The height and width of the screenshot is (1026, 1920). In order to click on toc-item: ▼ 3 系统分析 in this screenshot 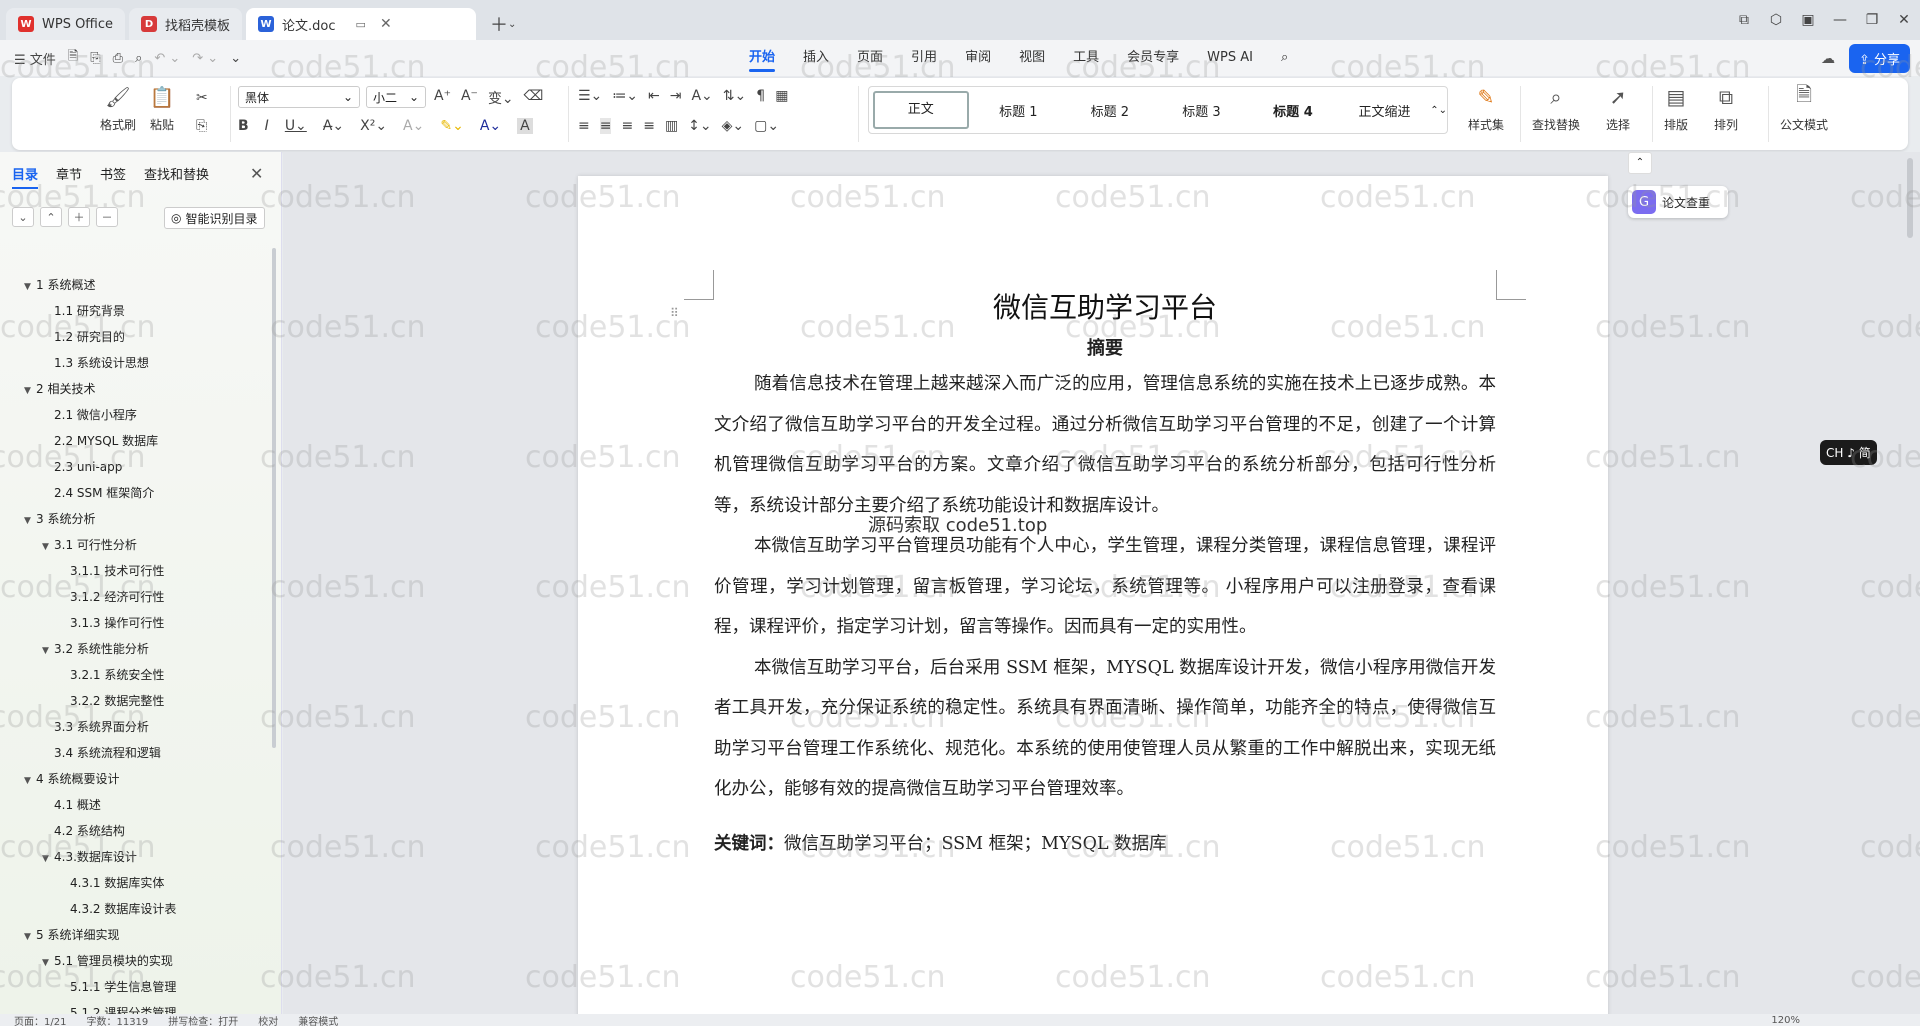, I will do `click(136, 519)`.